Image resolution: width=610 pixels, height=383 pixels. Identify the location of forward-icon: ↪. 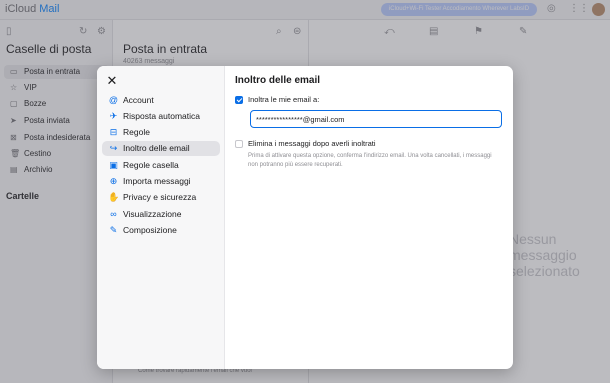
(113, 148).